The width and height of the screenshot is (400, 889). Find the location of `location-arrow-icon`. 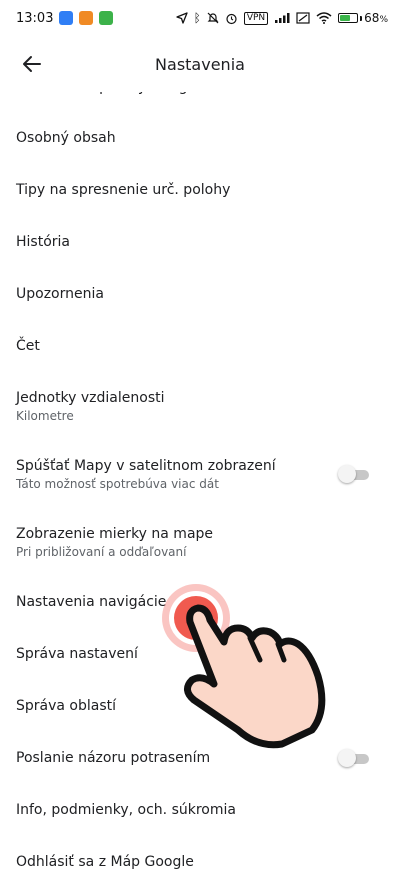

location-arrow-icon is located at coordinates (181, 18).